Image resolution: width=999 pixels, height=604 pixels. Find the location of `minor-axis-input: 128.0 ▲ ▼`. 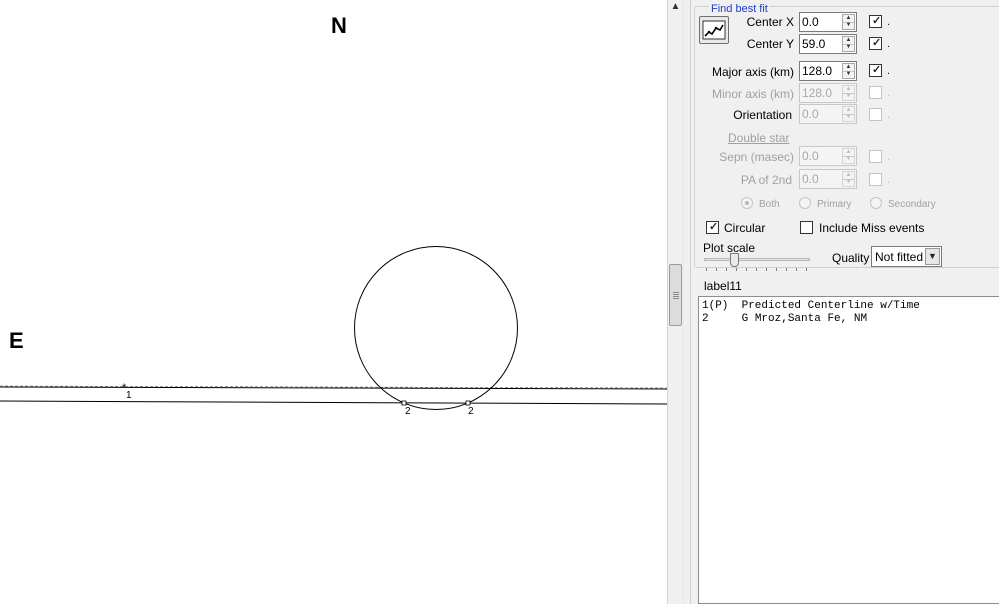

minor-axis-input: 128.0 ▲ ▼ is located at coordinates (828, 93).